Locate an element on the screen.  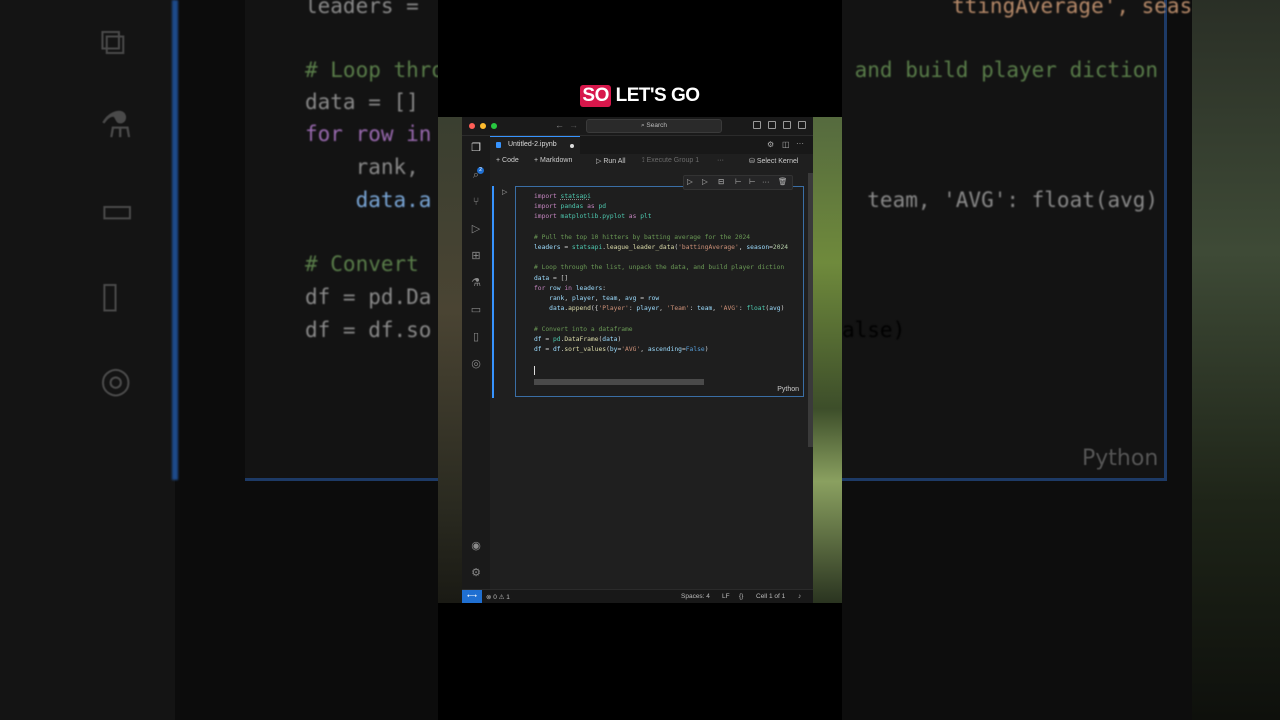
source-control-icon: ⑂ is located at coordinates (476, 202).